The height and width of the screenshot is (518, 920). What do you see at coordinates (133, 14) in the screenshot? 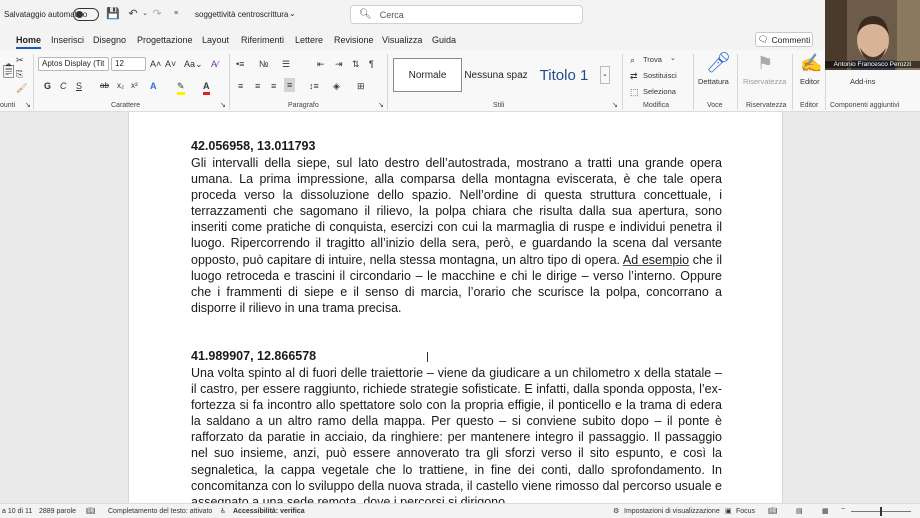
I see `undo-icon: ↶` at bounding box center [133, 14].